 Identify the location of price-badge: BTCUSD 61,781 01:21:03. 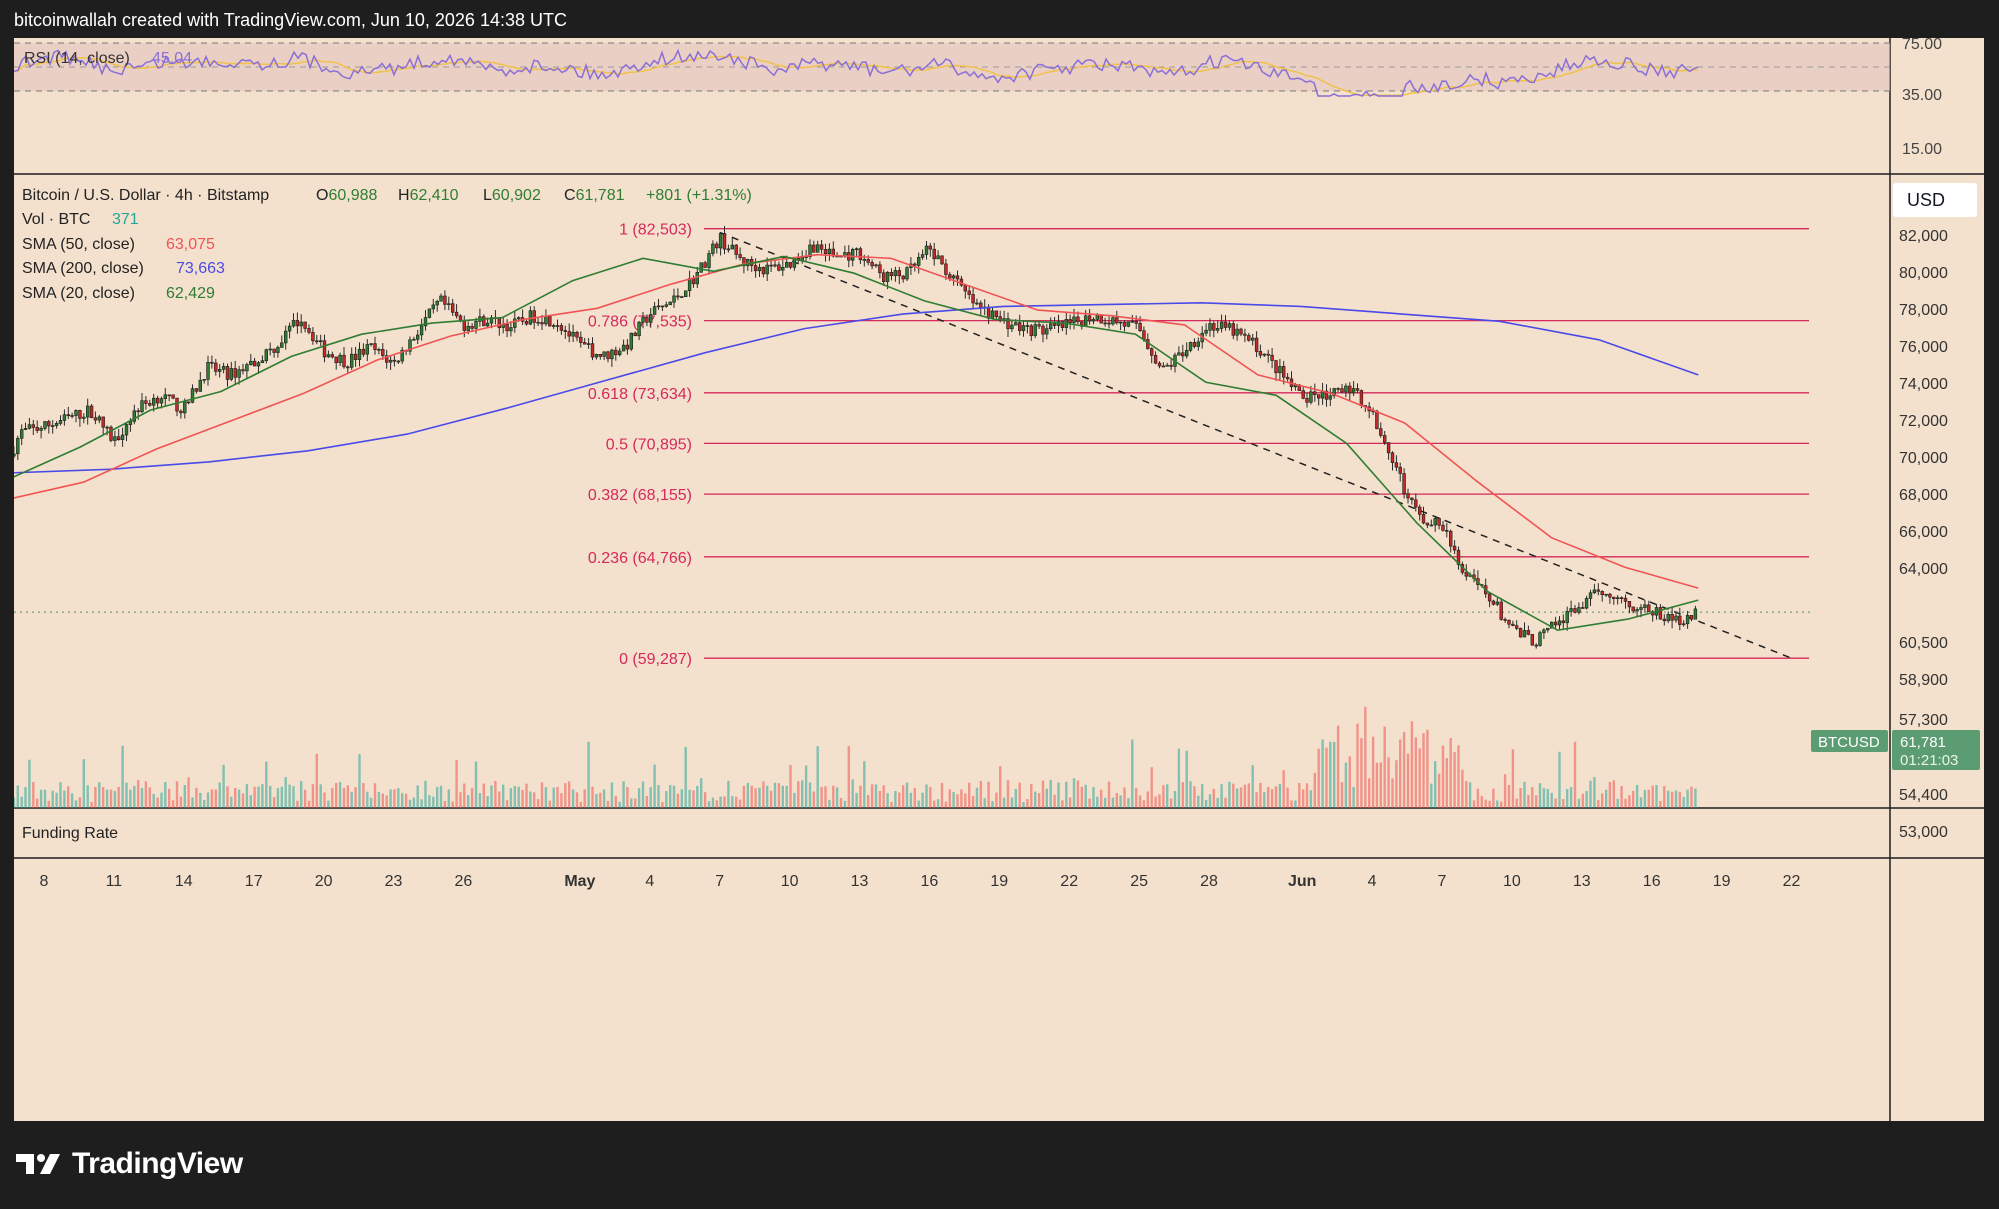
(1895, 750).